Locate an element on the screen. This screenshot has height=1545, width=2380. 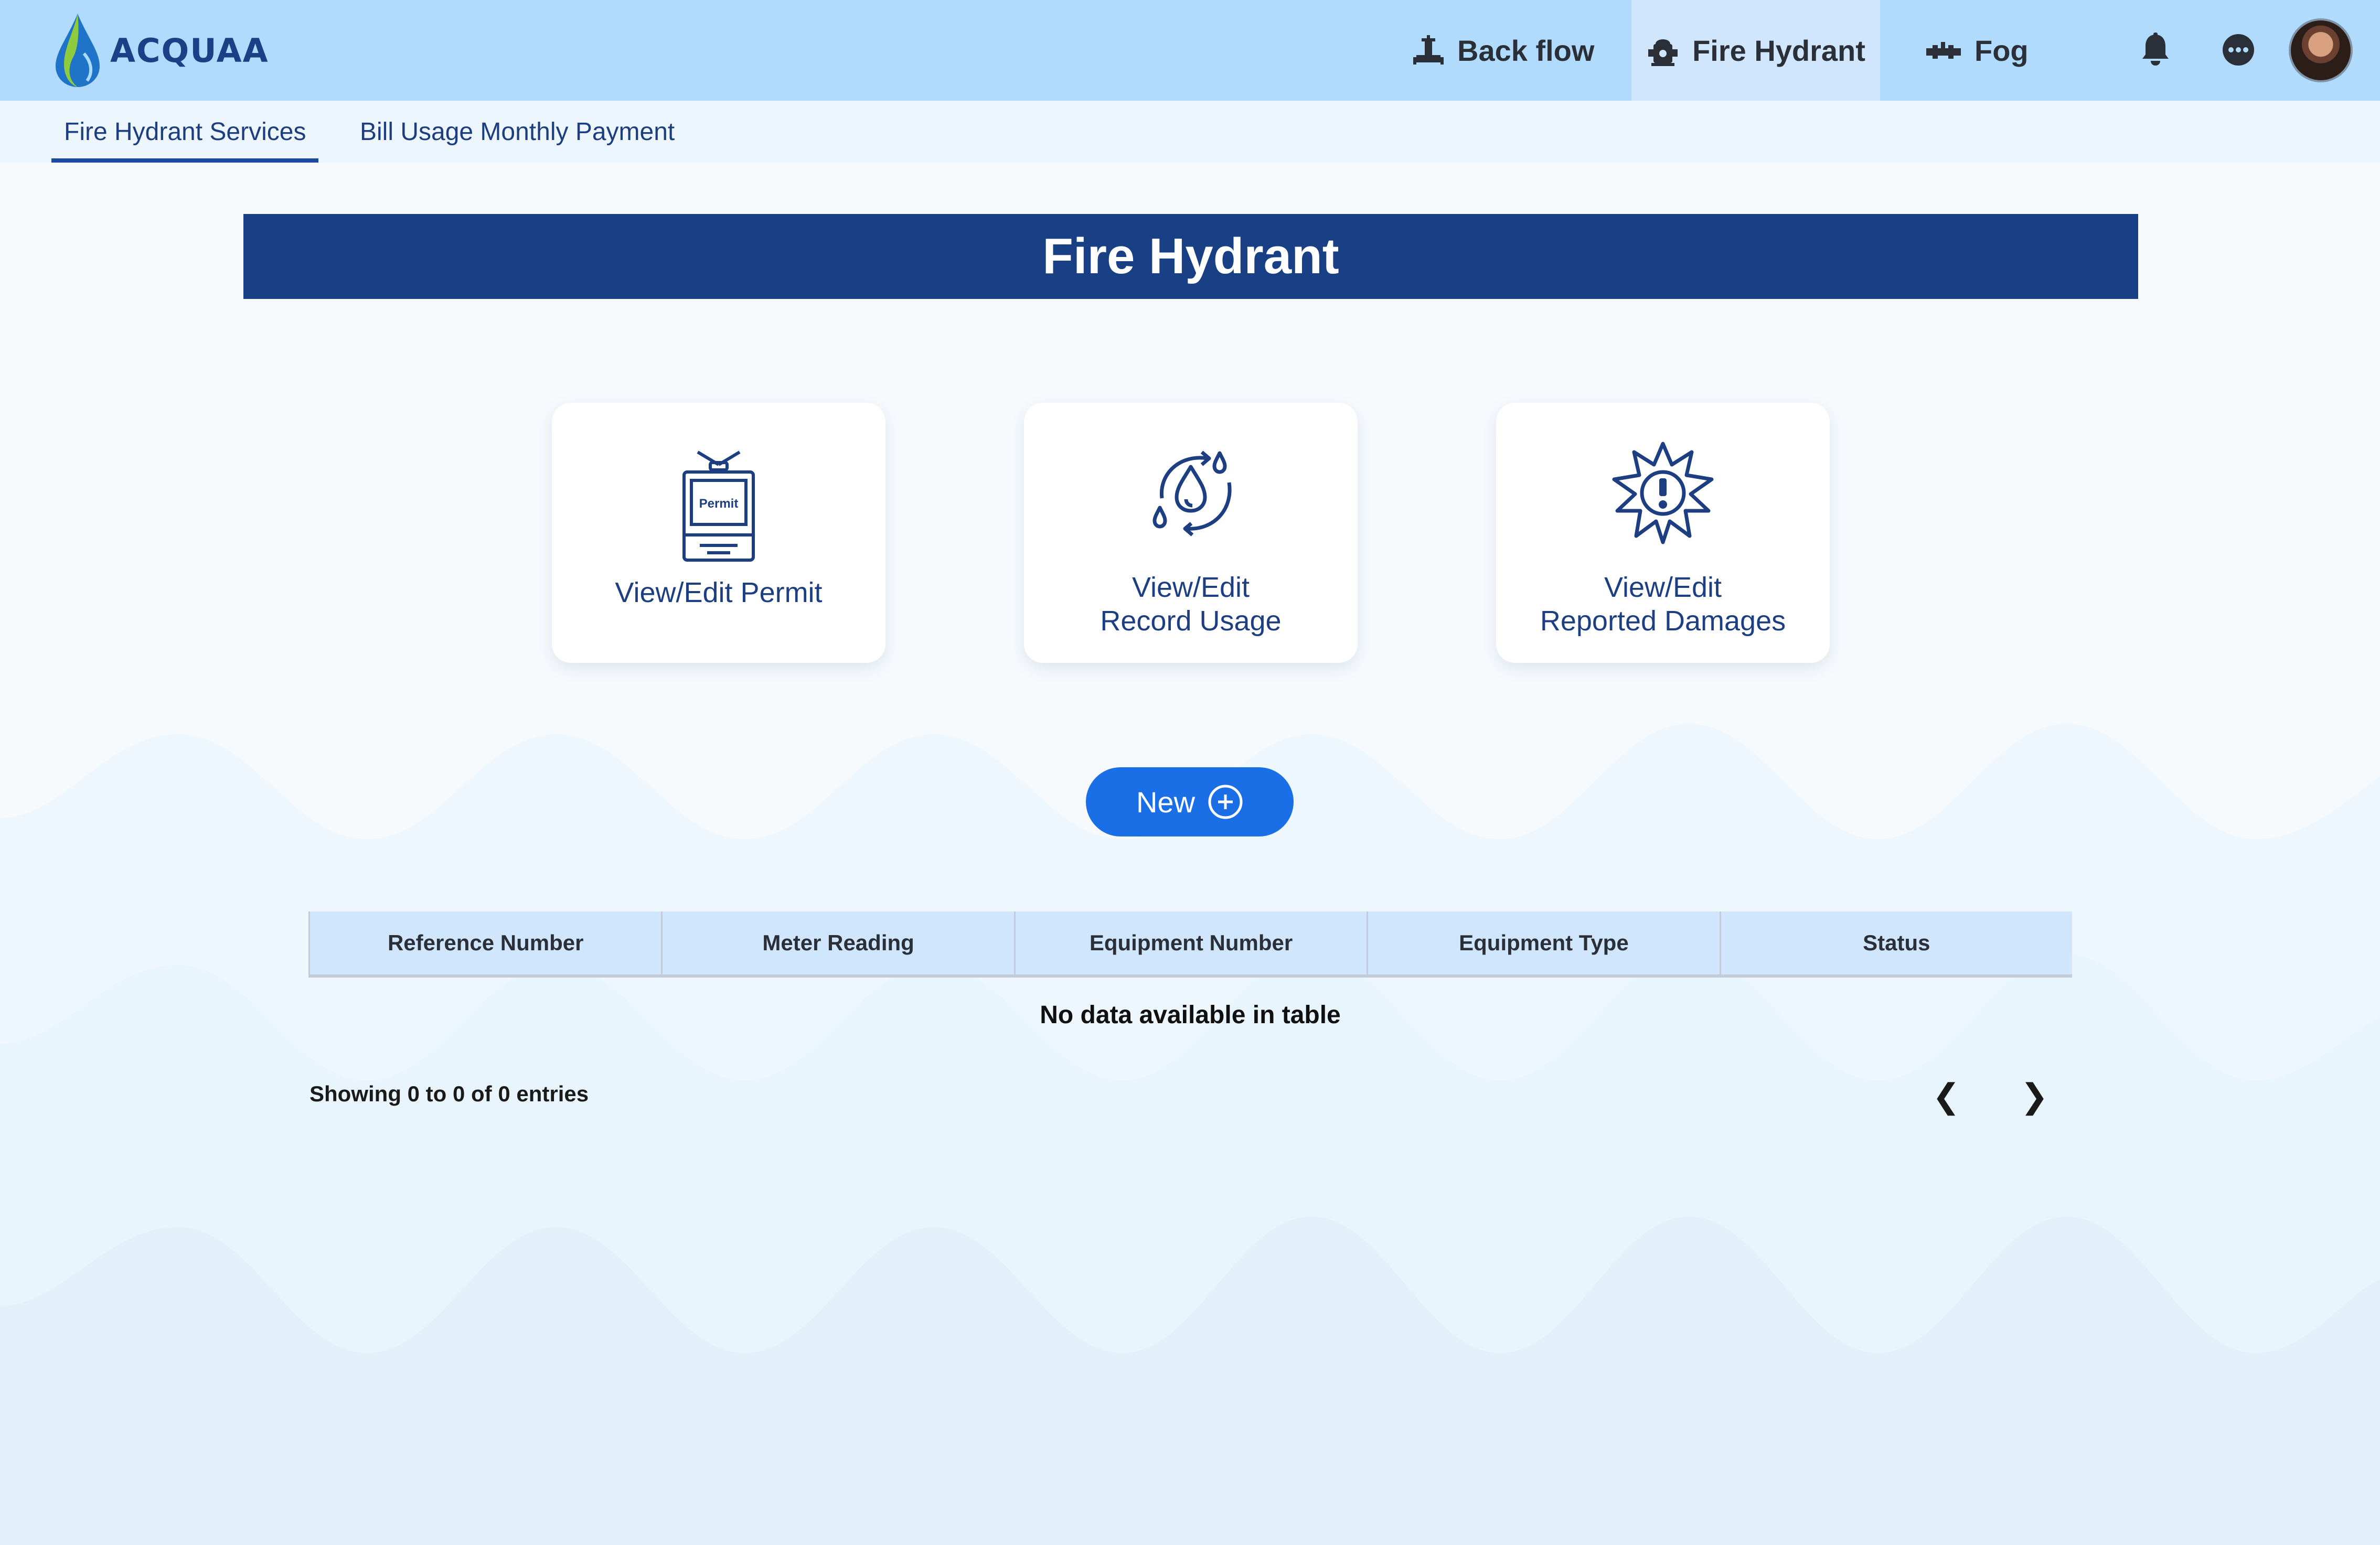
water-cycle-icon is located at coordinates (1192, 494).